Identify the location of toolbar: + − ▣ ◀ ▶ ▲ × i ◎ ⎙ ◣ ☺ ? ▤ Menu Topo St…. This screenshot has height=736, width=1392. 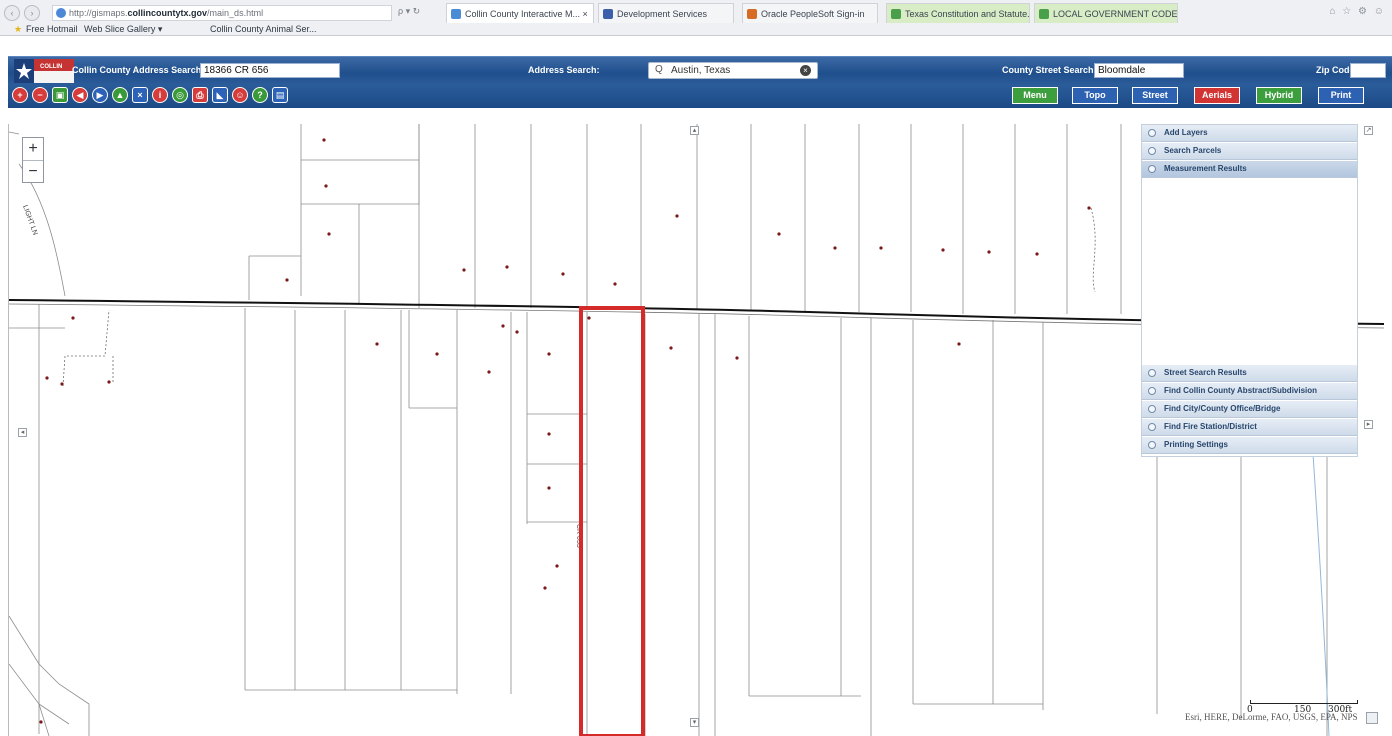
(700, 96).